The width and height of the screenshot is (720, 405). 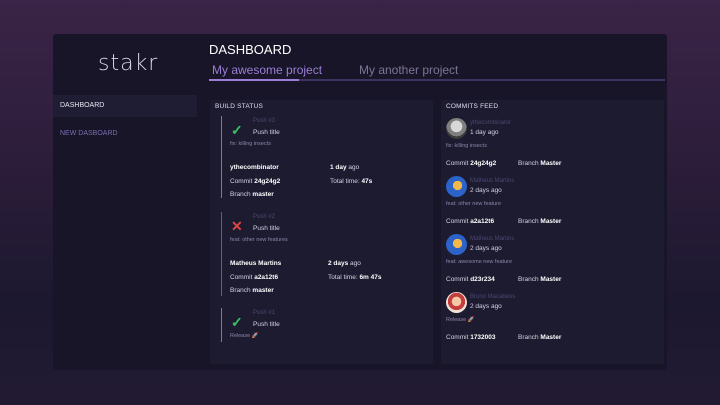 I want to click on feed-author: ythecombinator, so click(x=491, y=123).